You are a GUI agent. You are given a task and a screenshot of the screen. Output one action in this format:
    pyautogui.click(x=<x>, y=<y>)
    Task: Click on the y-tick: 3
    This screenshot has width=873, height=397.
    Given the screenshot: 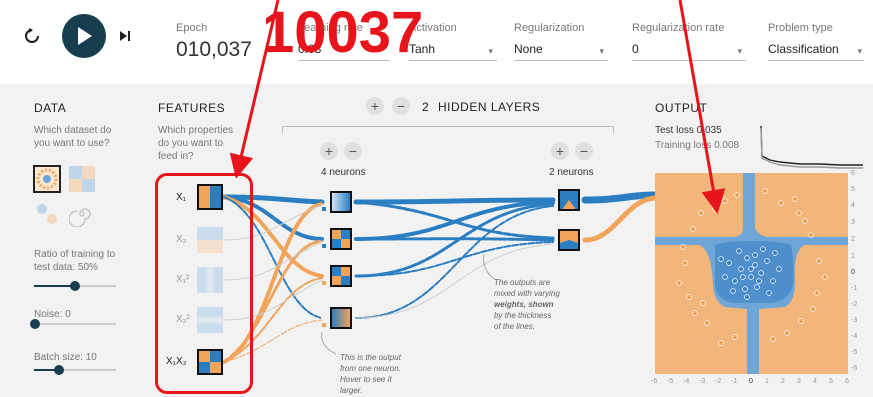 What is the action you would take?
    pyautogui.click(x=853, y=222)
    